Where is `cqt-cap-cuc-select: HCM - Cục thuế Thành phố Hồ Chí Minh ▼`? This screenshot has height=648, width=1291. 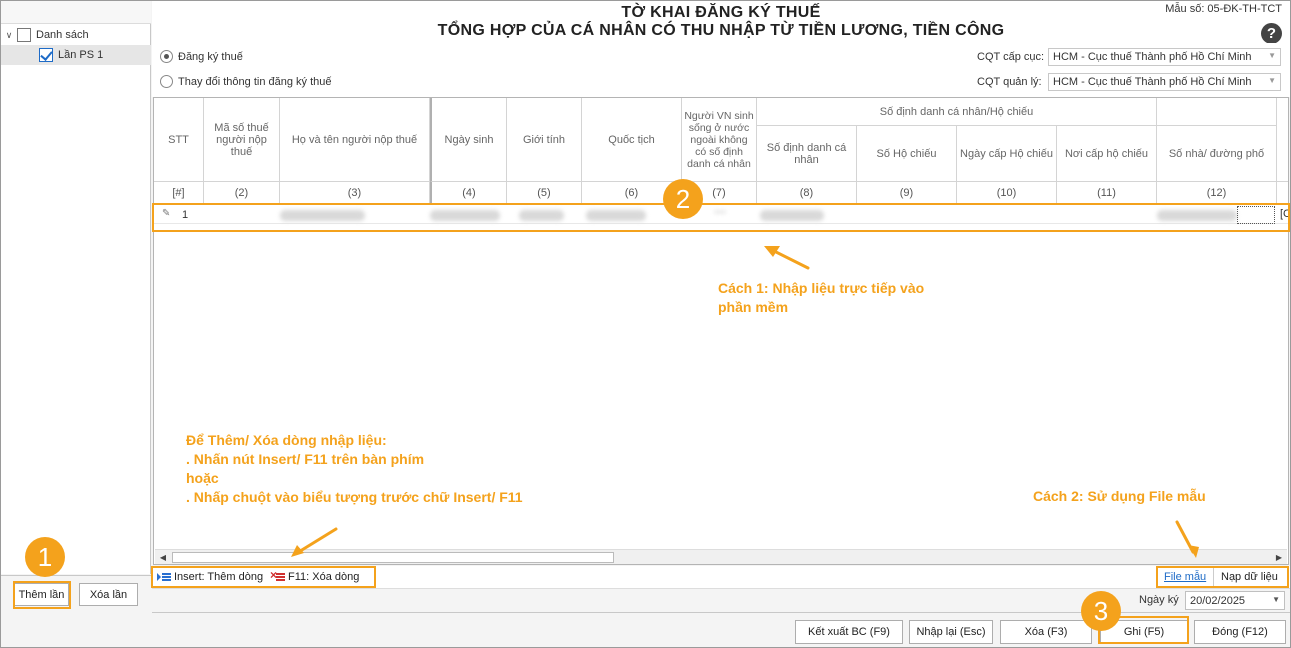 cqt-cap-cuc-select: HCM - Cục thuế Thành phố Hồ Chí Minh ▼ is located at coordinates (1164, 57).